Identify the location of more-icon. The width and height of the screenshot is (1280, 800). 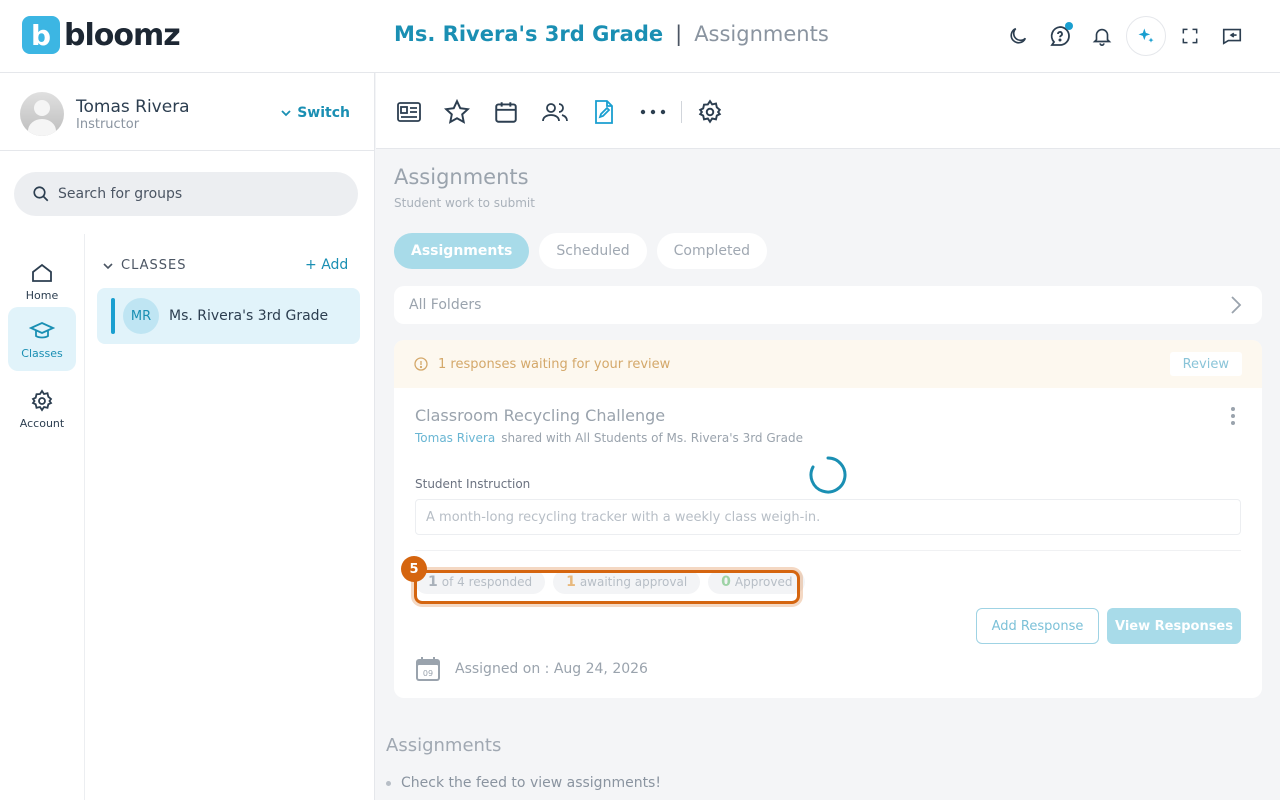
(653, 112).